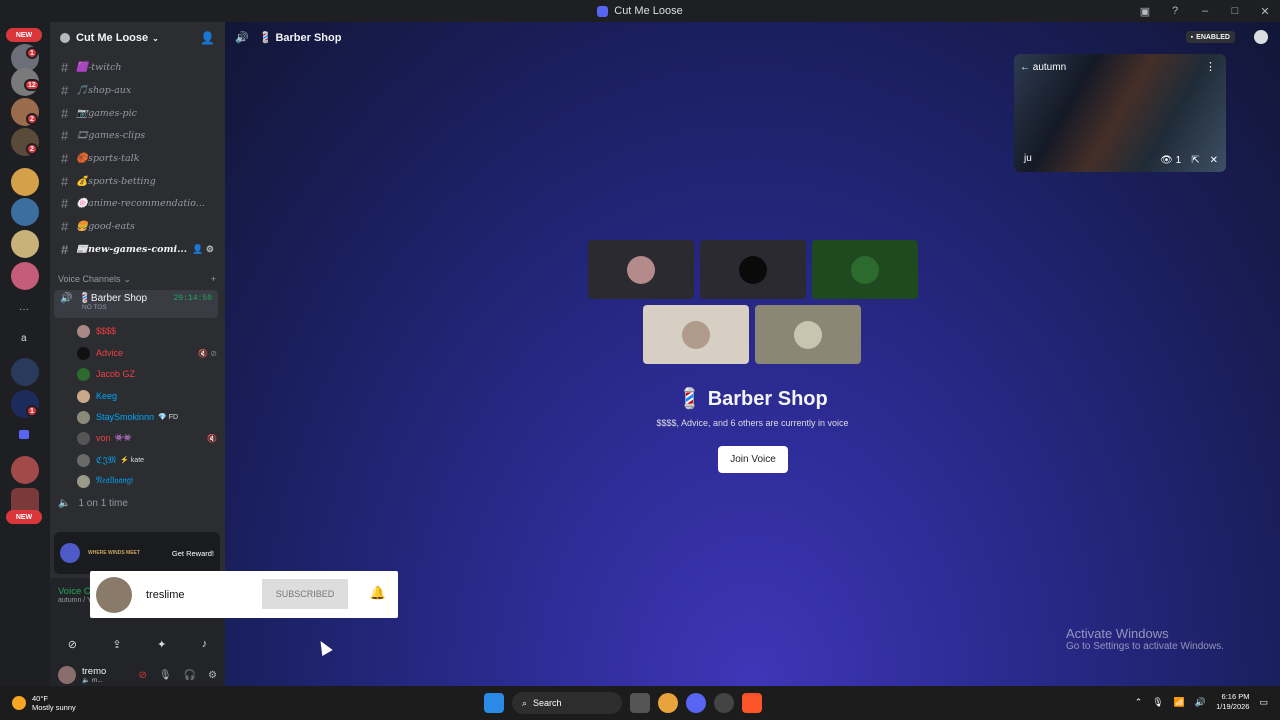 This screenshot has height=720, width=1280. I want to click on voice-channel-barber-shop: 🔊 💈Barber Shop 29:14:50 NO TOS, so click(136, 304).